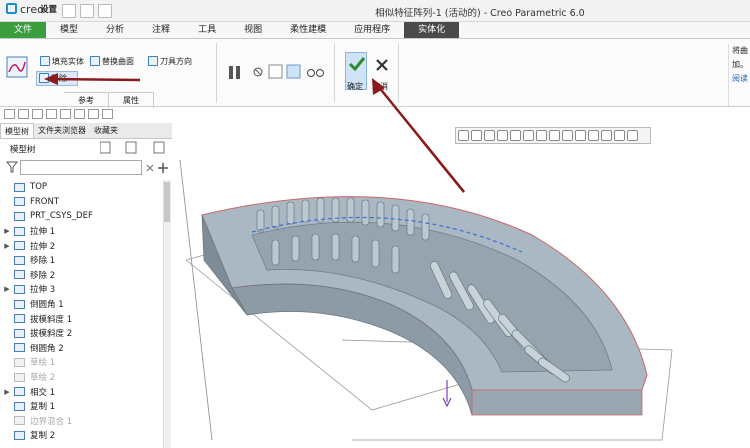  I want to click on tab-favorites: 收藏夹, so click(106, 130).